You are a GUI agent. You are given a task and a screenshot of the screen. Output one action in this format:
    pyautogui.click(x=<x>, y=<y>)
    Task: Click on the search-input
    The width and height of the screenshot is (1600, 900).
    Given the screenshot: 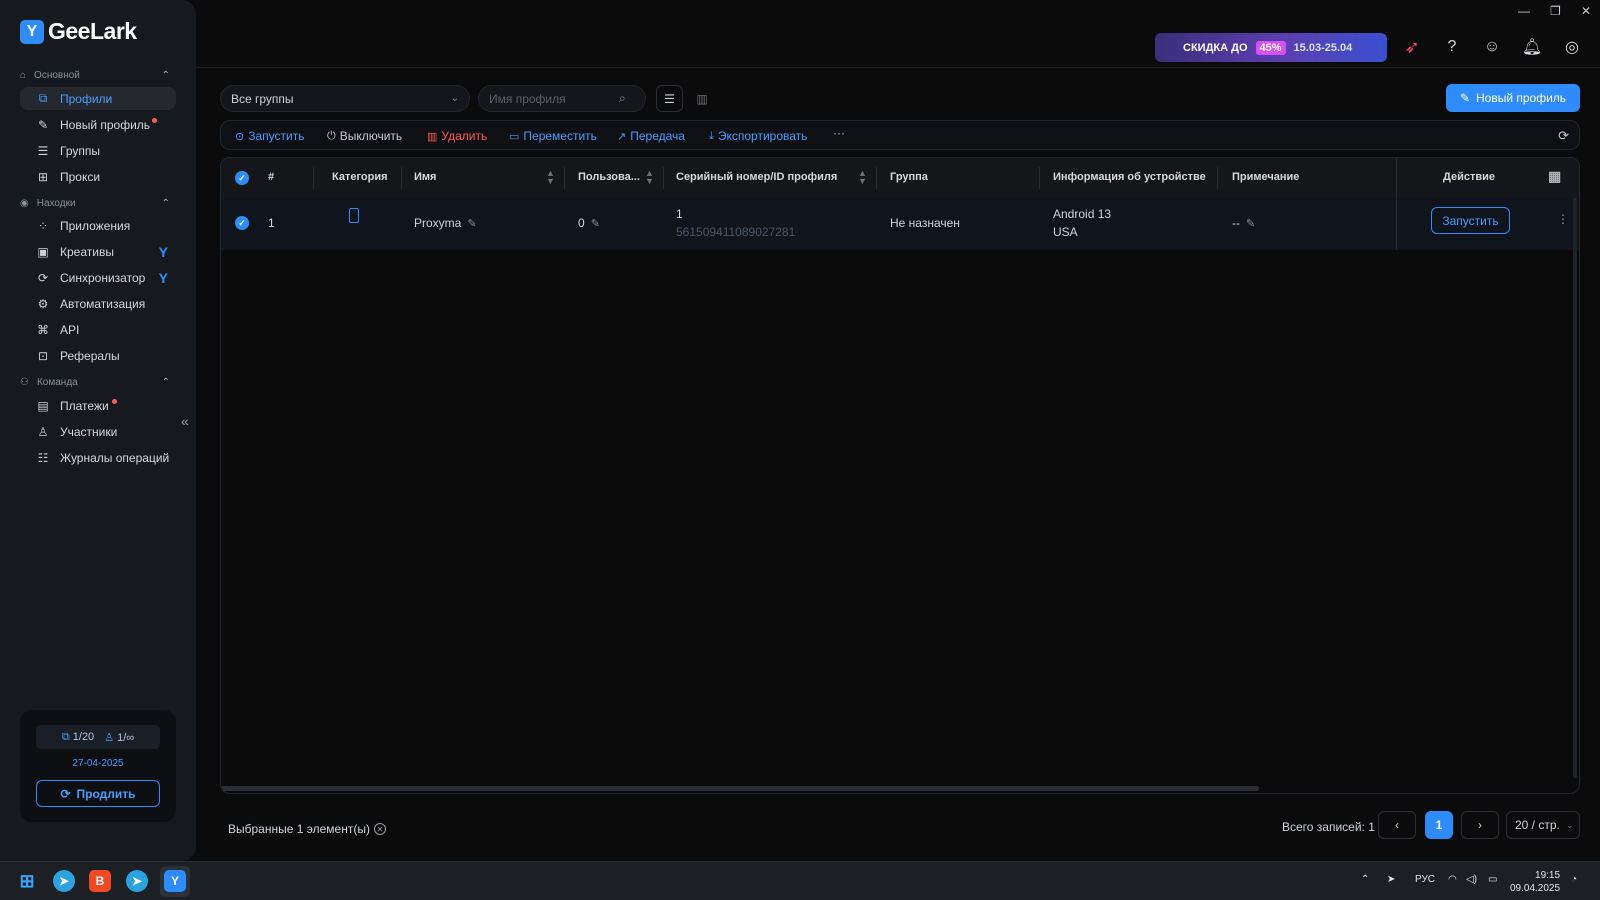 What is the action you would take?
    pyautogui.click(x=554, y=98)
    